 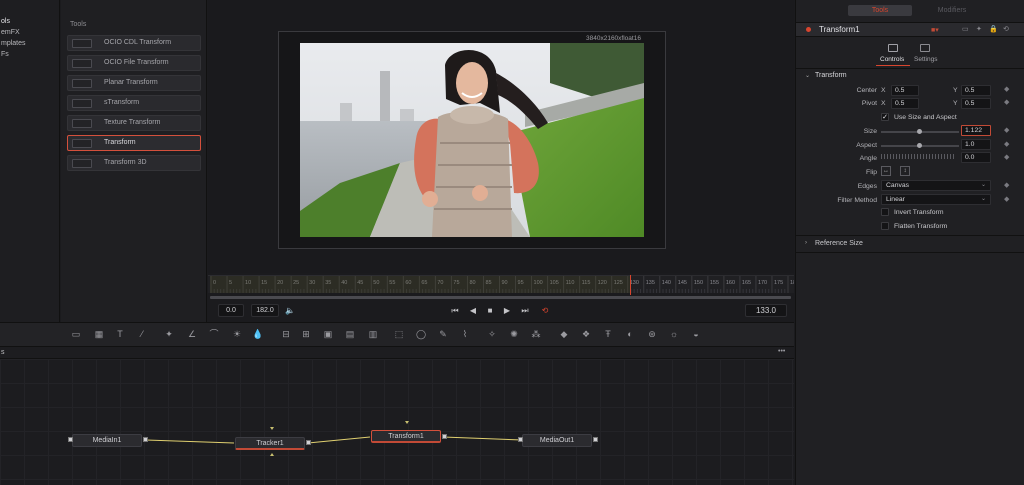 What do you see at coordinates (976, 157) in the screenshot?
I see `angle-field: 0.0` at bounding box center [976, 157].